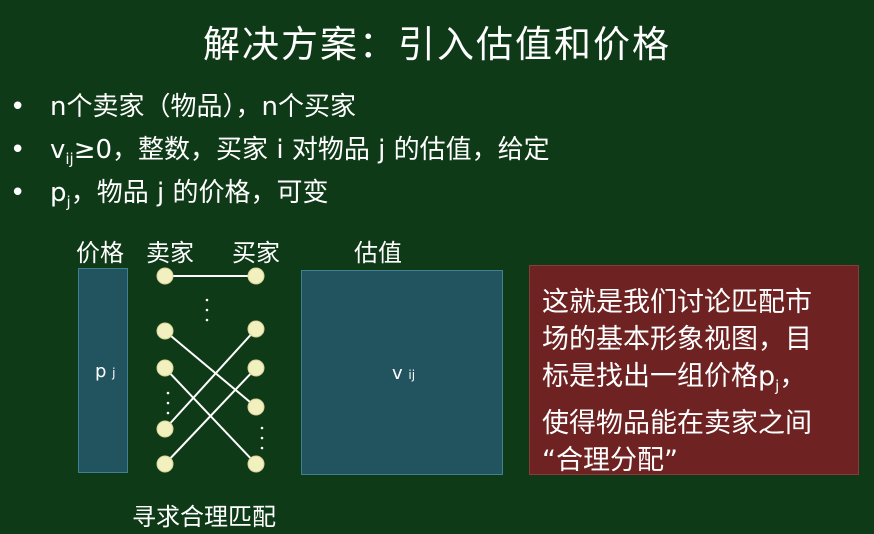  I want to click on buyer-nodes, so click(256, 370).